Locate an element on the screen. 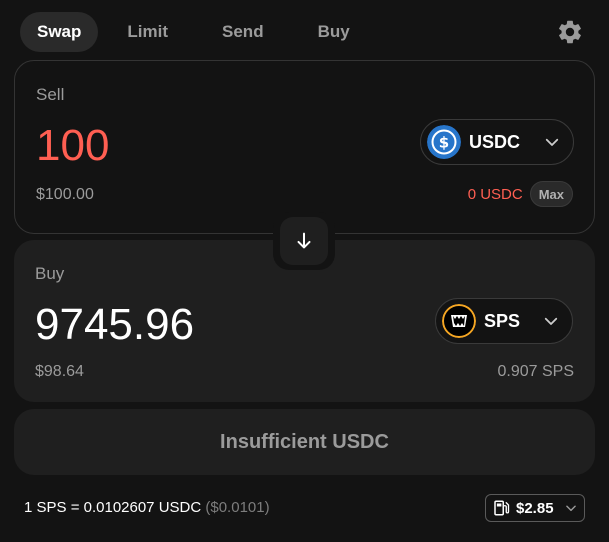 The image size is (609, 542). arrow-down-icon is located at coordinates (304, 240).